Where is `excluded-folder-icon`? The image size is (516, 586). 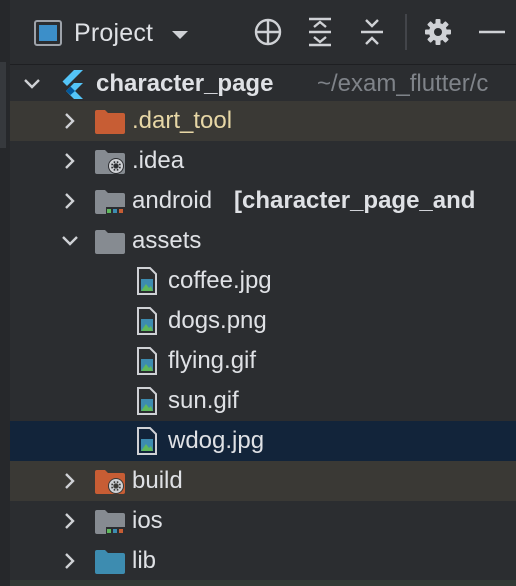
excluded-folder-icon is located at coordinates (110, 122).